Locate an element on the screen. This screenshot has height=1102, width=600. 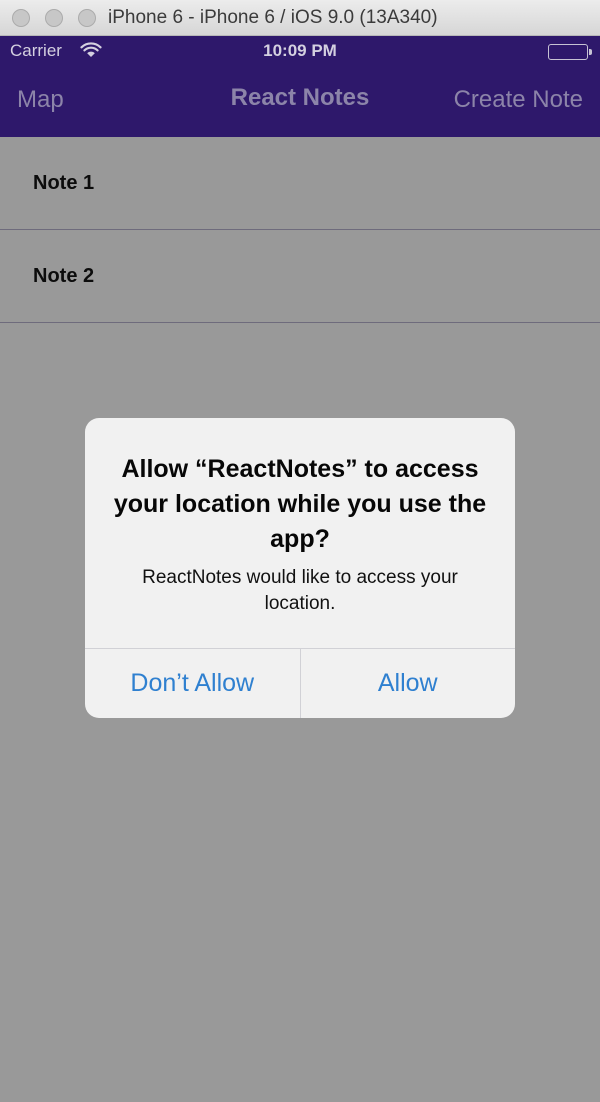
allow-button: Allow is located at coordinates (408, 683).